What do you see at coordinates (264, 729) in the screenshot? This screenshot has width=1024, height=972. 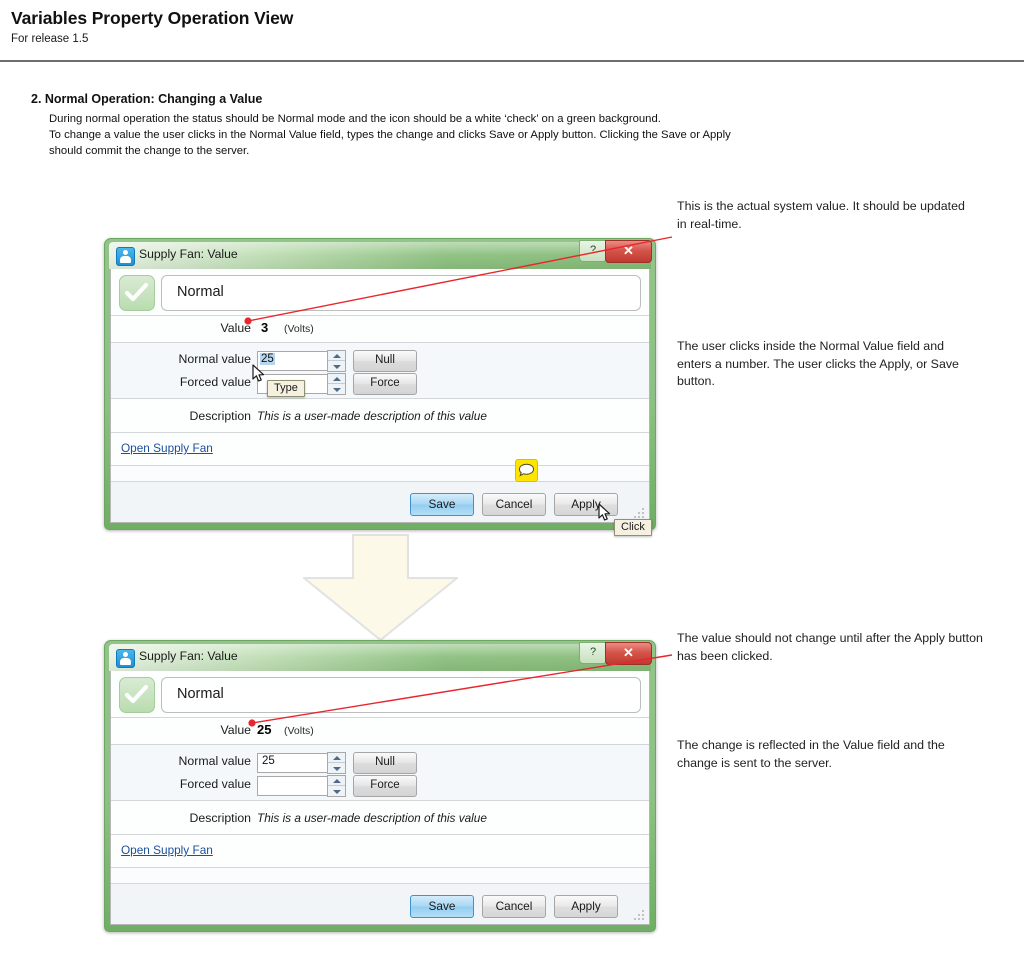 I see `value-number: 25` at bounding box center [264, 729].